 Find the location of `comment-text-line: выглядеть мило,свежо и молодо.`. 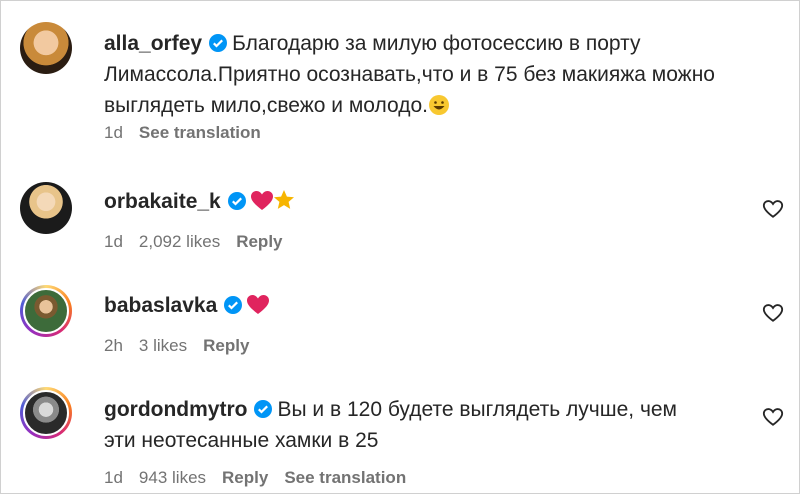

comment-text-line: выглядеть мило,свежо и молодо. is located at coordinates (266, 105).